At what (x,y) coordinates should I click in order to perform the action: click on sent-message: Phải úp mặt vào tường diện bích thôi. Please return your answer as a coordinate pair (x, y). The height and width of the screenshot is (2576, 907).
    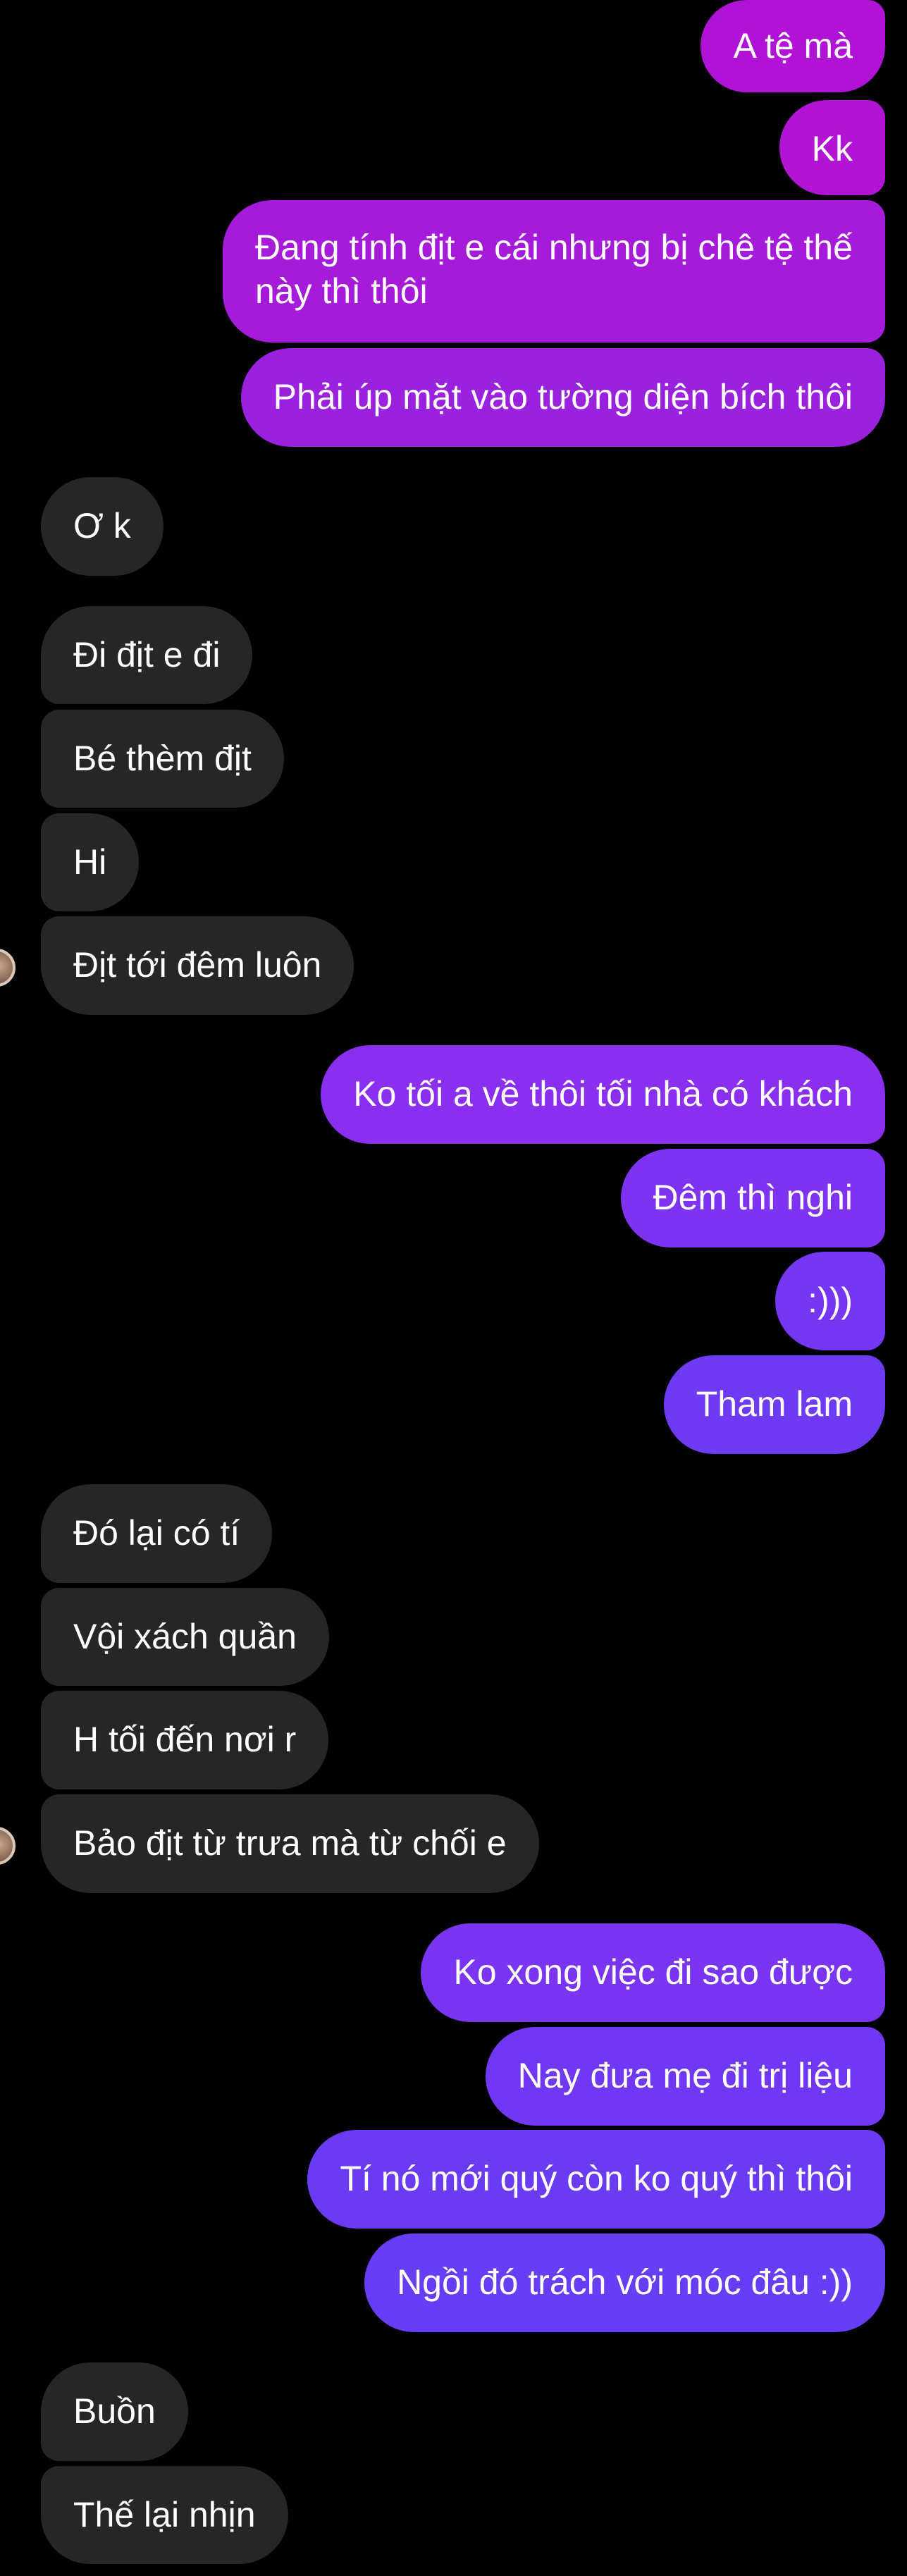
    Looking at the image, I should click on (562, 398).